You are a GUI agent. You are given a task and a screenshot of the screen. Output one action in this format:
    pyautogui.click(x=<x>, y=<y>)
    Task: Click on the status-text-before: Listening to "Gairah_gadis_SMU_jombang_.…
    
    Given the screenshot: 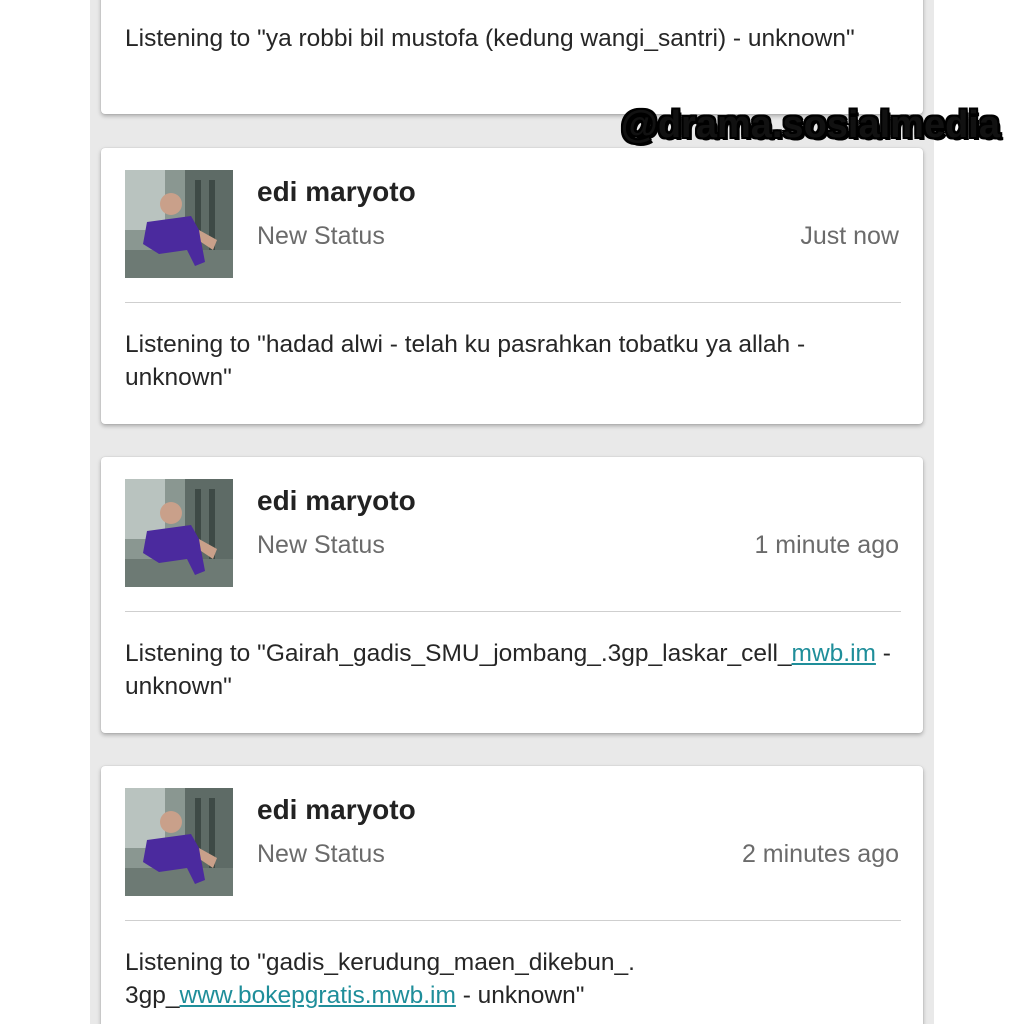 What is the action you would take?
    pyautogui.click(x=458, y=653)
    